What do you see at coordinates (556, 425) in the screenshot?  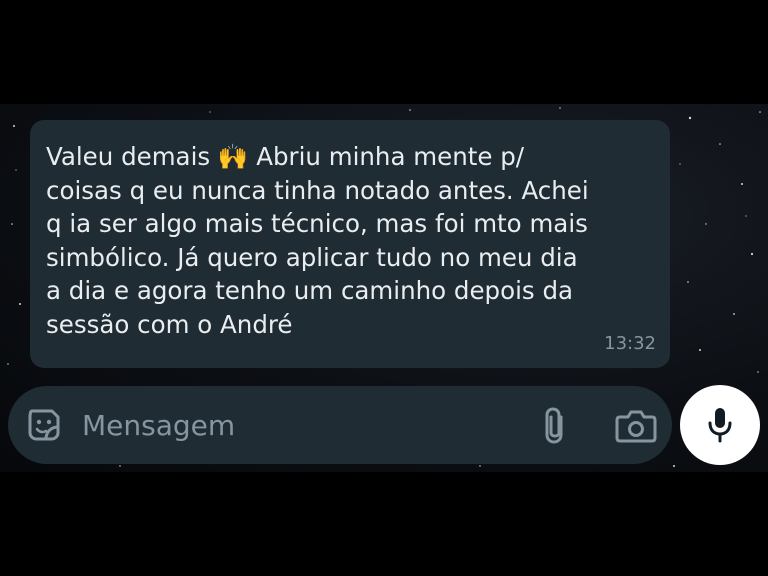 I see `paperclip-icon` at bounding box center [556, 425].